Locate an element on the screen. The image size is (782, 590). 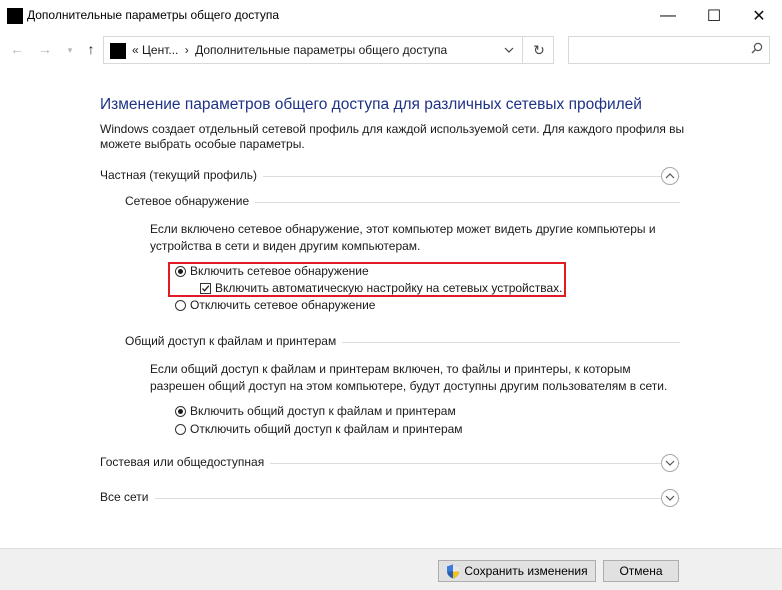
refresh-icon: ↻ is located at coordinates (538, 50).